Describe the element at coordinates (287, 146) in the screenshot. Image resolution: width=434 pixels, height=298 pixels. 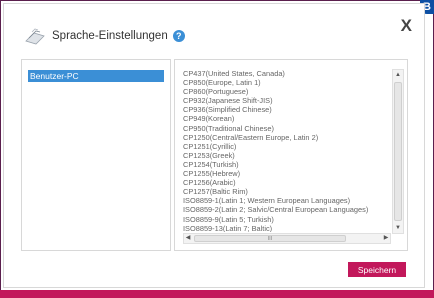
I see `codepage-item: CP1251(Cyrillic)` at that location.